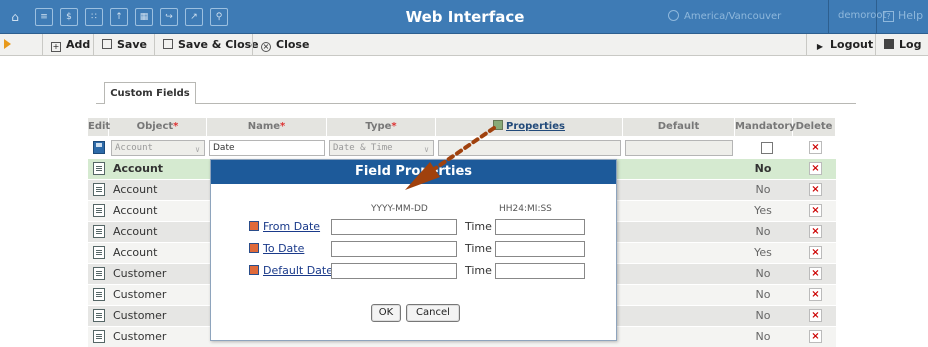  What do you see at coordinates (267, 148) in the screenshot?
I see `name-input: Date` at bounding box center [267, 148].